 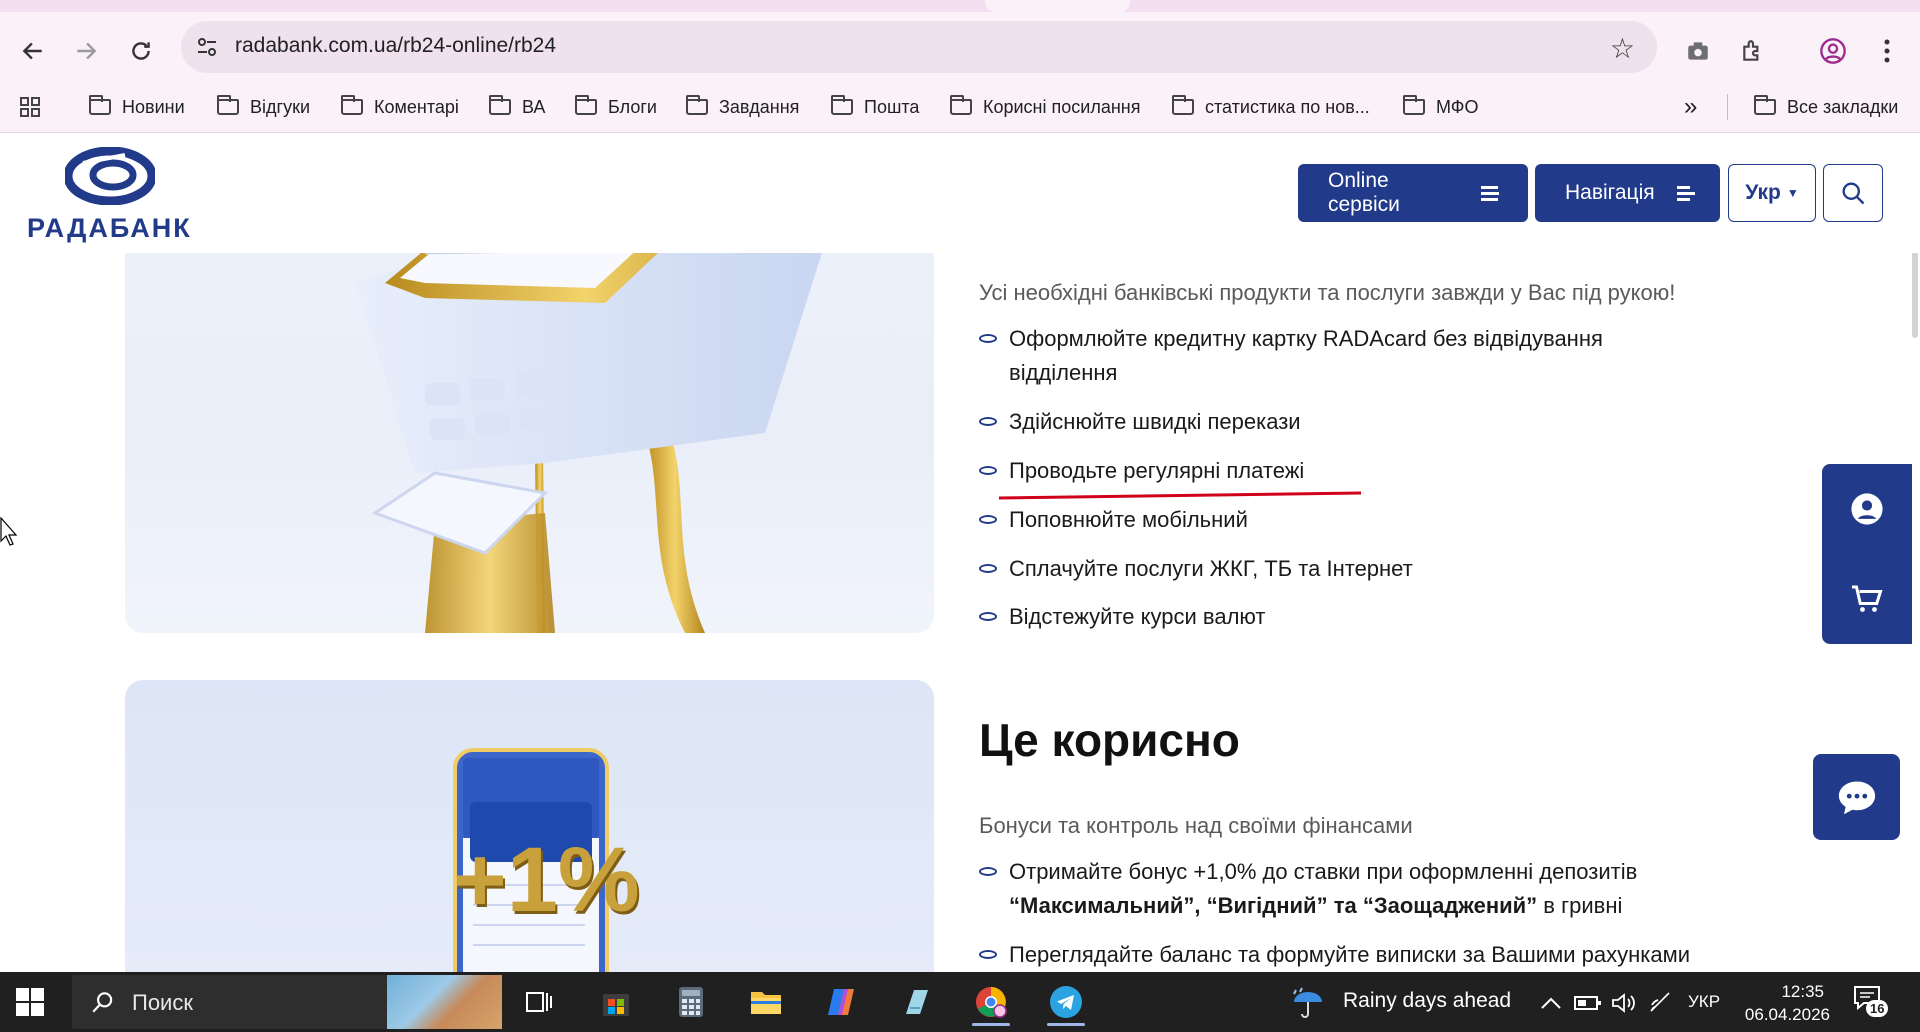 I want to click on all-bookmarks-folder: Все закладки, so click(x=1826, y=107).